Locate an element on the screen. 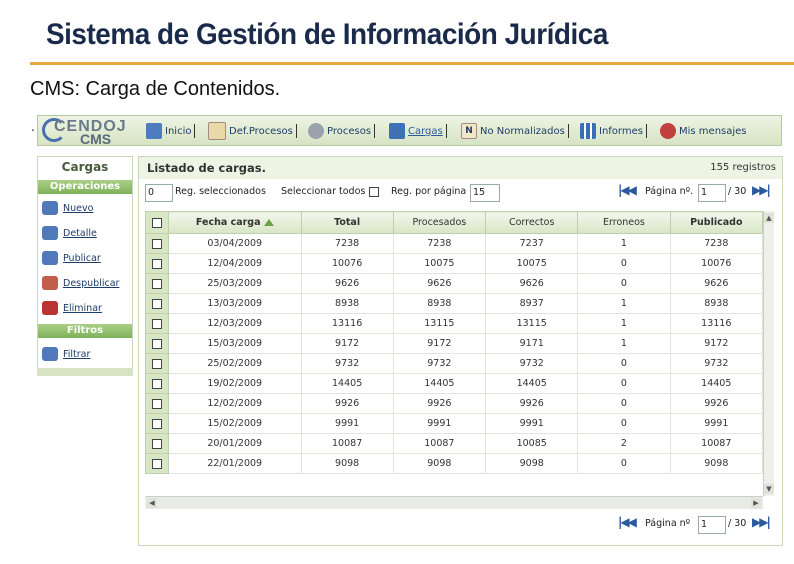 This screenshot has height=564, width=794. publish-icon is located at coordinates (50, 258).